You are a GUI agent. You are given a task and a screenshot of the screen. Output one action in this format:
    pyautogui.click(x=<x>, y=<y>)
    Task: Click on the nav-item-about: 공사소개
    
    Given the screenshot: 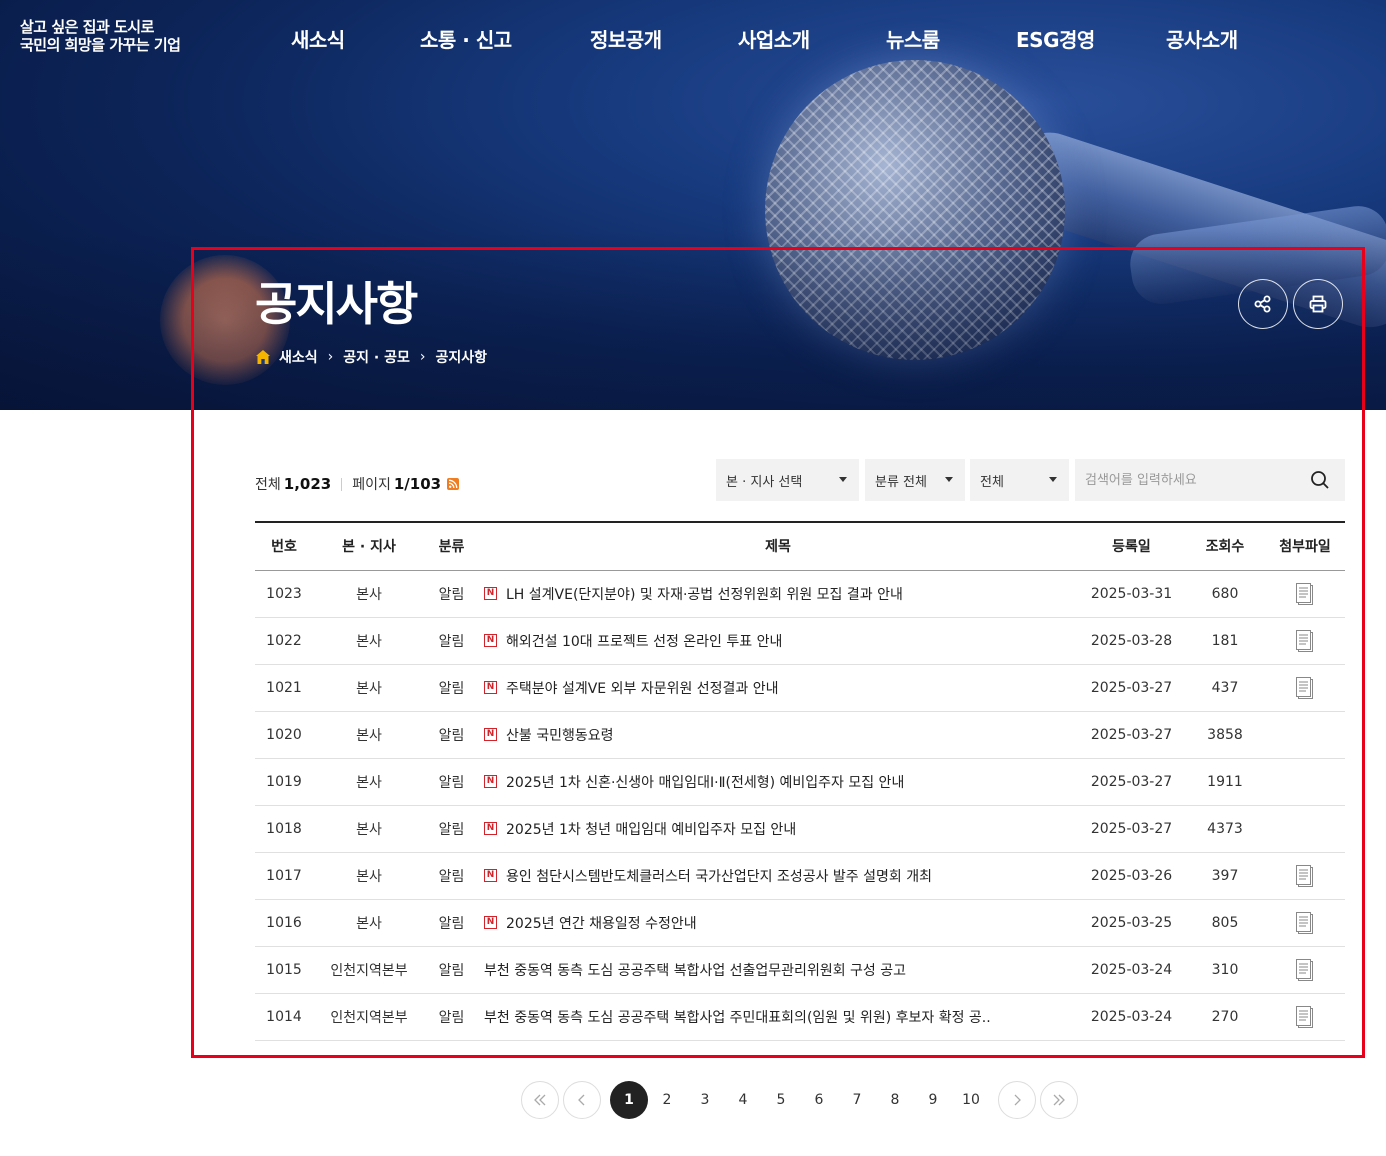 What is the action you would take?
    pyautogui.click(x=1202, y=38)
    